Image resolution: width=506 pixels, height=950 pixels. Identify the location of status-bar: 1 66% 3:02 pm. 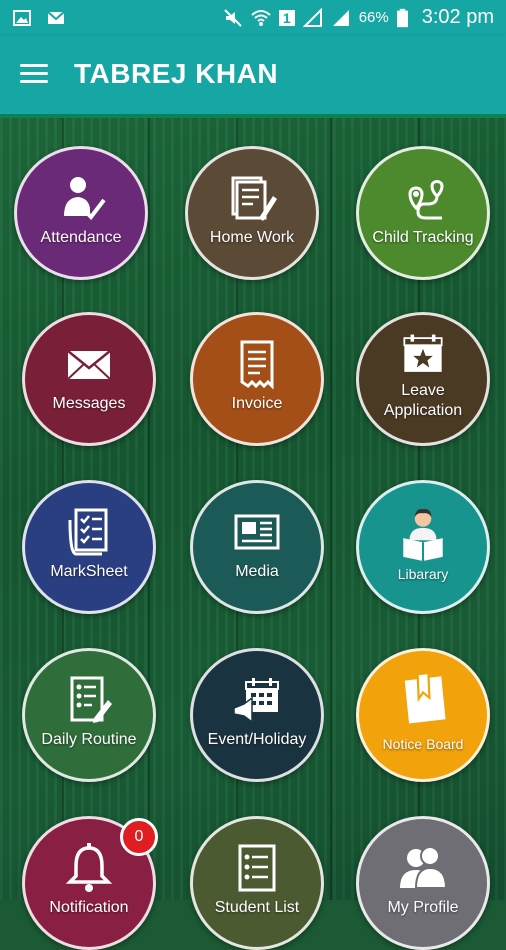
(253, 18).